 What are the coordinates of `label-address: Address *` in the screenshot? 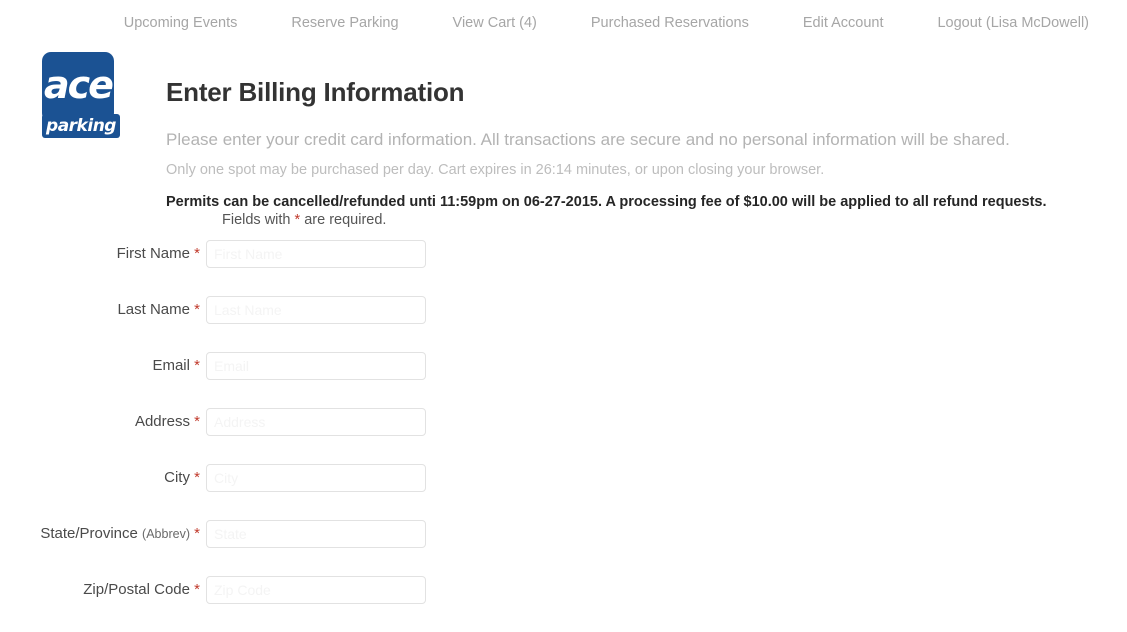 It's located at (103, 422).